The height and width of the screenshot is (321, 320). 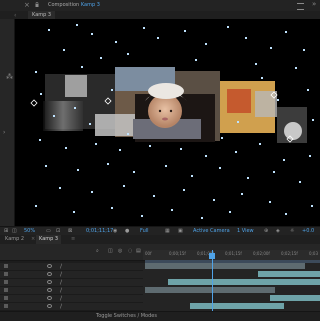 What do you see at coordinates (148, 253) in the screenshot?
I see `ruler-label: 00f` at bounding box center [148, 253].